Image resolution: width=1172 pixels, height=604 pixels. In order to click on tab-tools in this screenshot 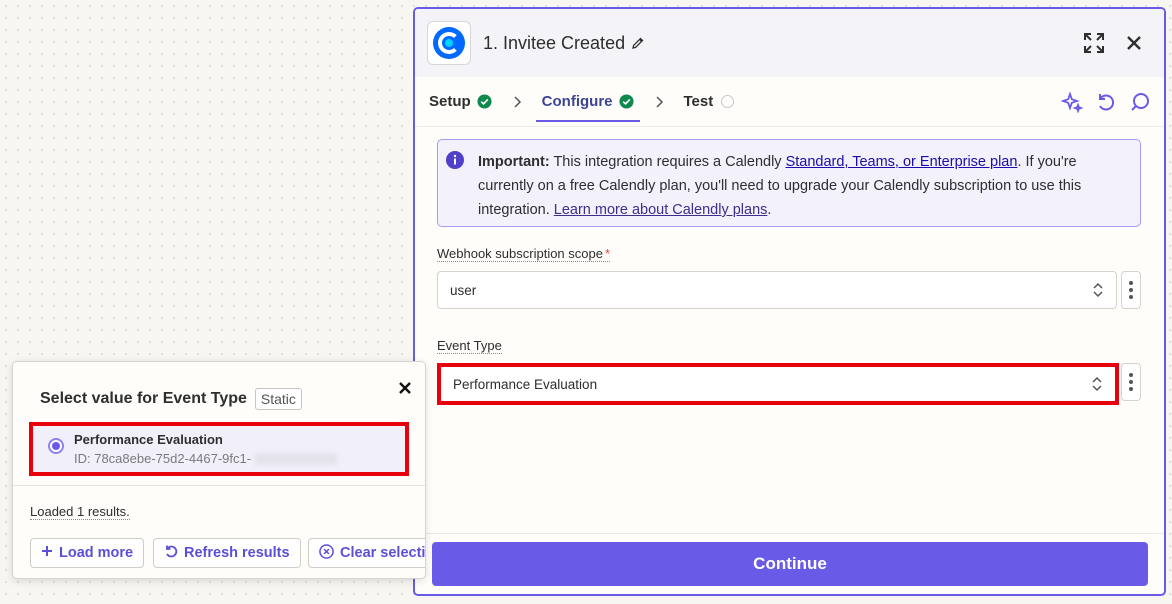, I will do `click(1106, 102)`.